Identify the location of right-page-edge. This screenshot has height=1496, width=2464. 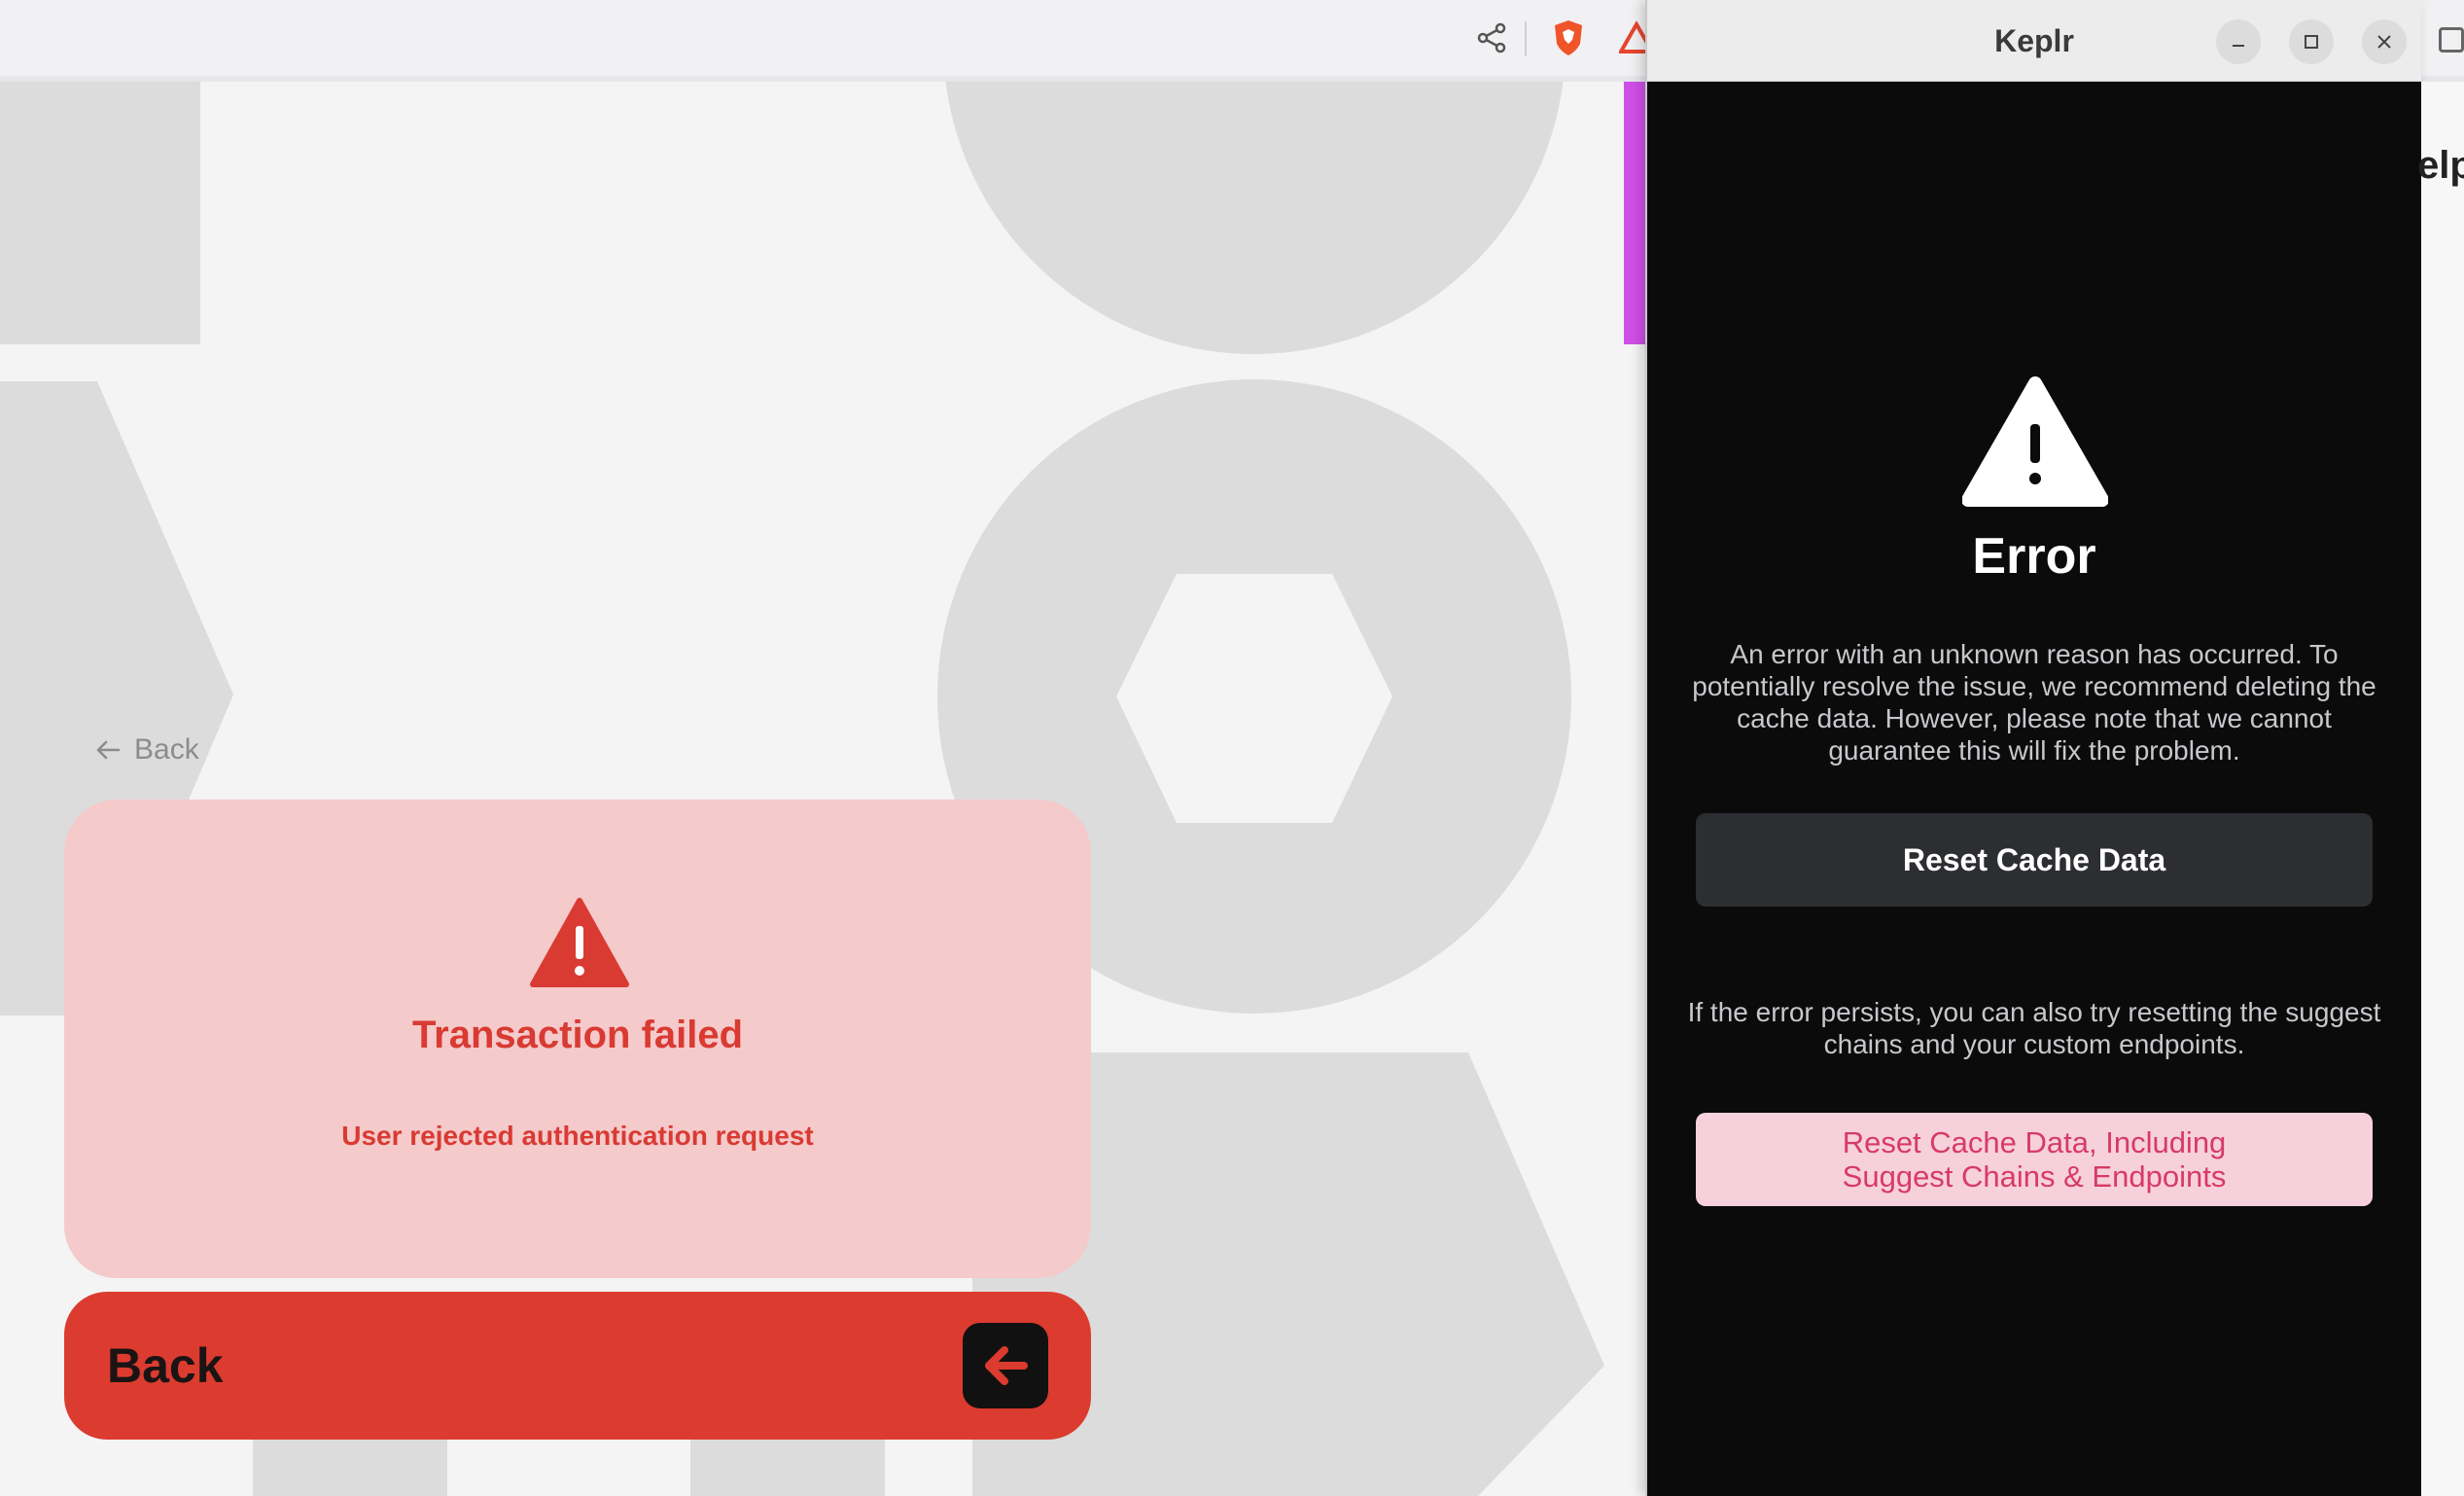
(2442, 789).